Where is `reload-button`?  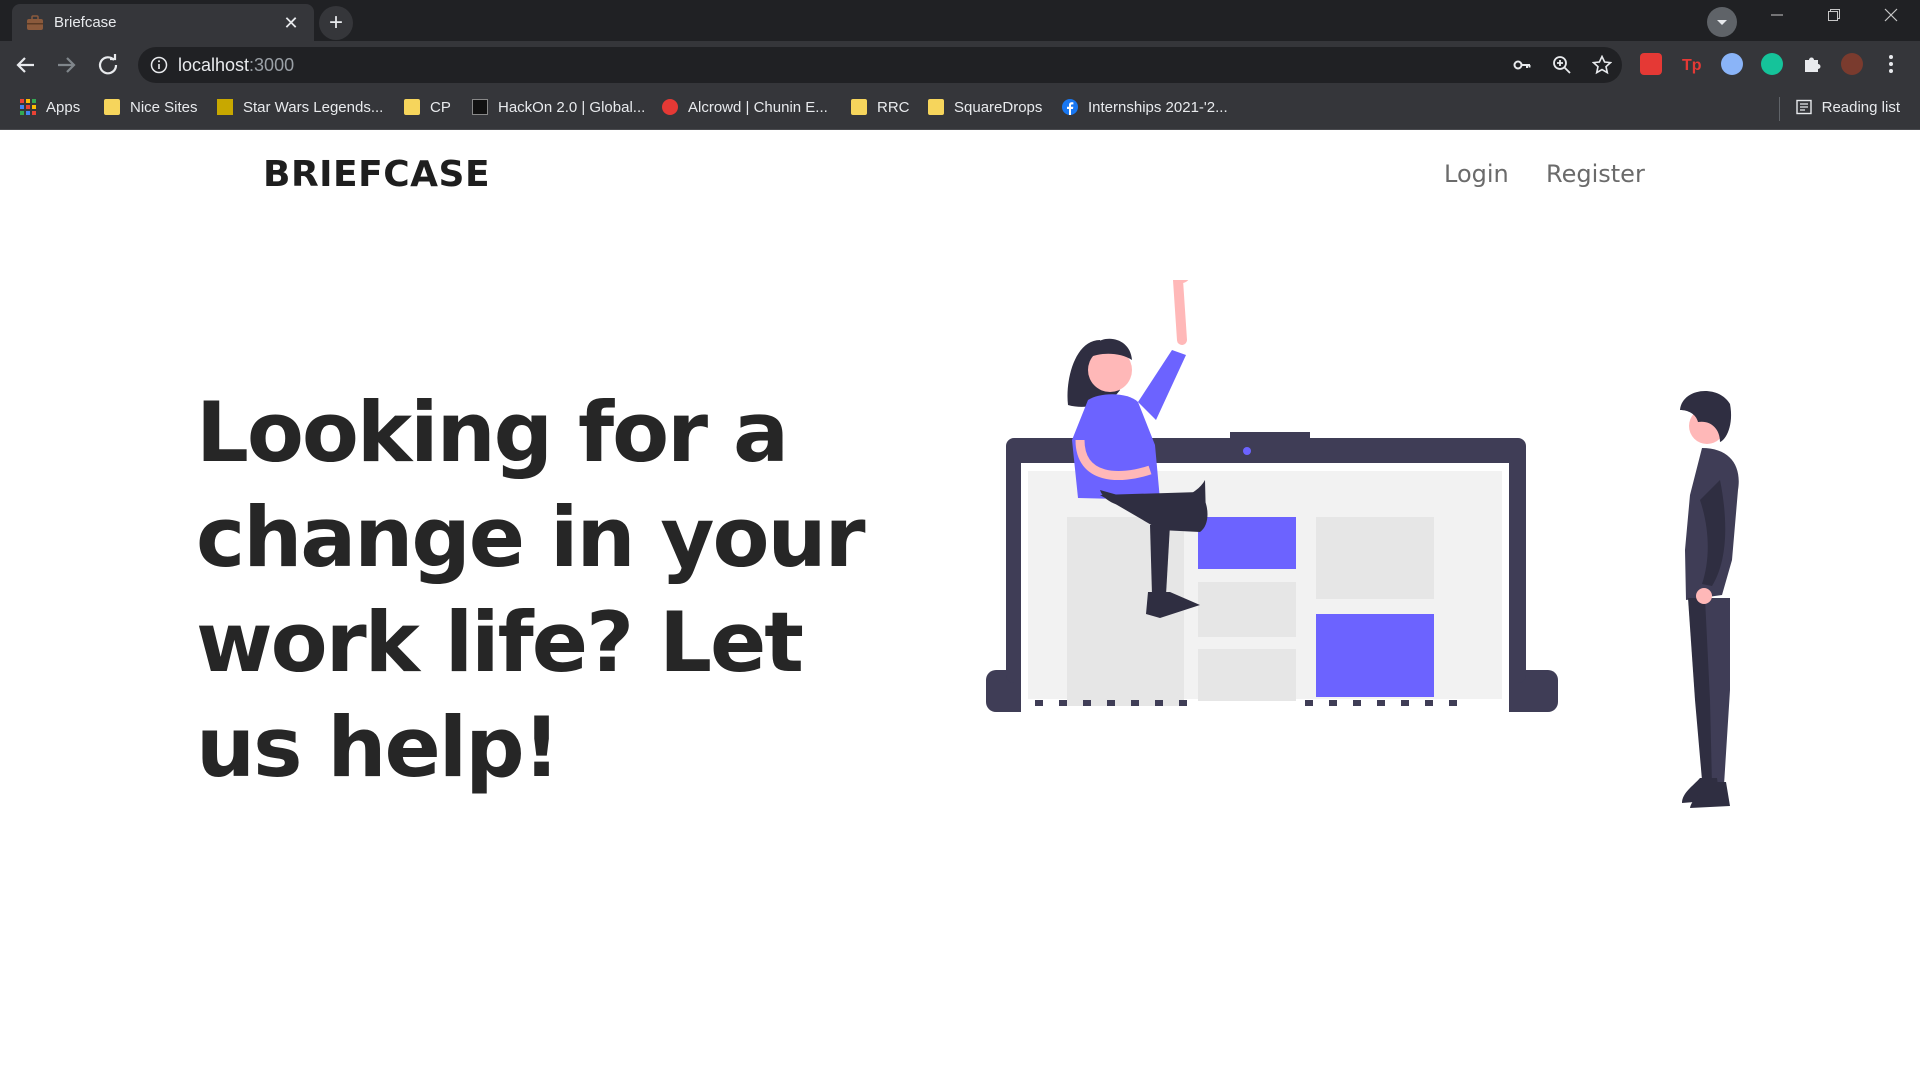 reload-button is located at coordinates (108, 65).